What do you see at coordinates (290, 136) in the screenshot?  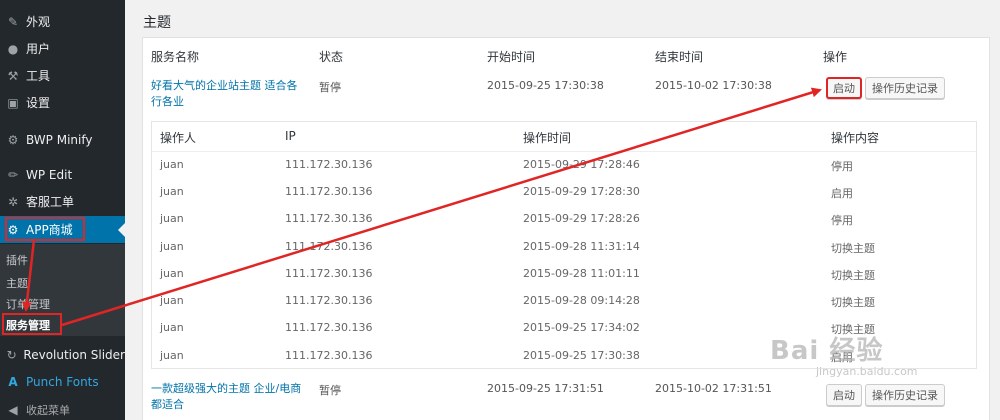 I see `column-header-ip: IP` at bounding box center [290, 136].